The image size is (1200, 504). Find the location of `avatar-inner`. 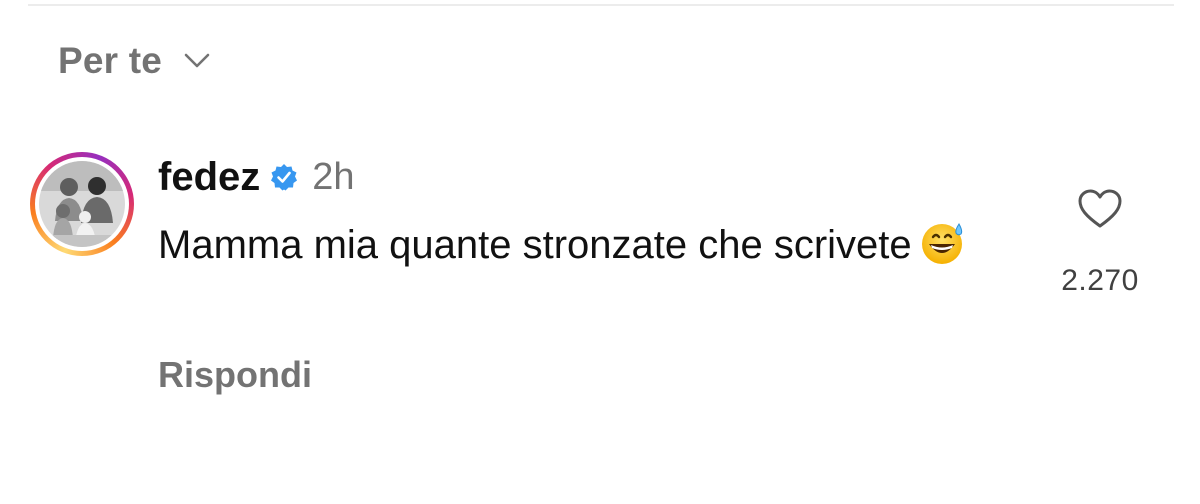

avatar-inner is located at coordinates (82, 204).